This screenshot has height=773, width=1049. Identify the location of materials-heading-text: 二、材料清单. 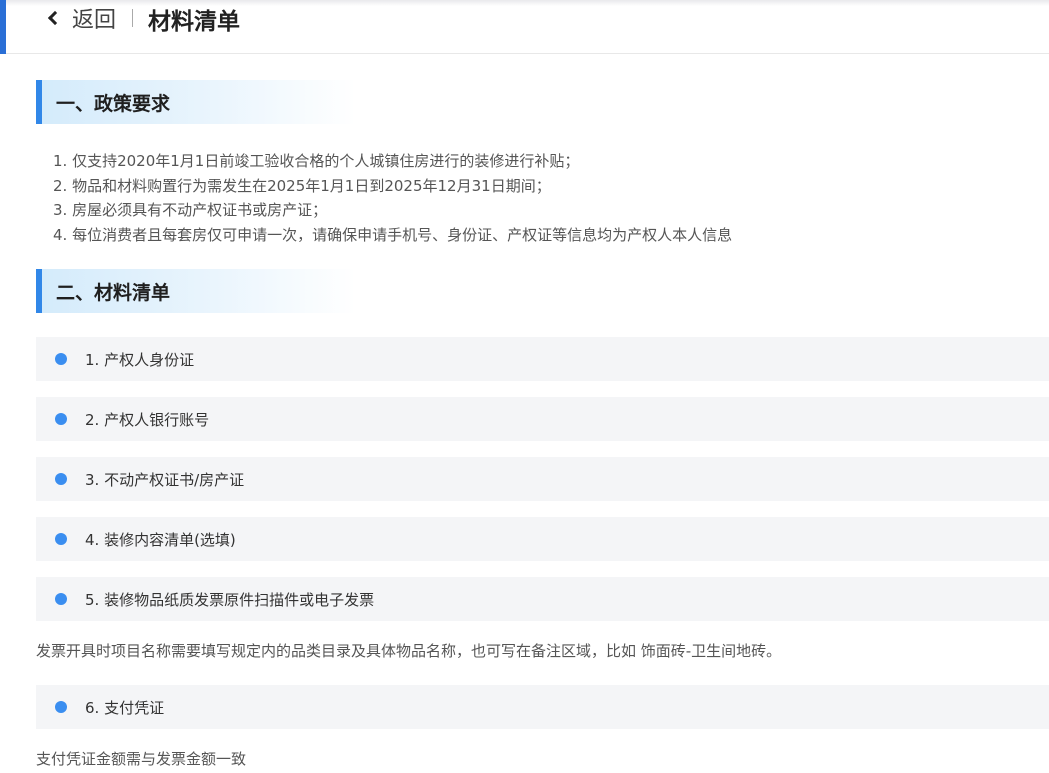
(113, 292).